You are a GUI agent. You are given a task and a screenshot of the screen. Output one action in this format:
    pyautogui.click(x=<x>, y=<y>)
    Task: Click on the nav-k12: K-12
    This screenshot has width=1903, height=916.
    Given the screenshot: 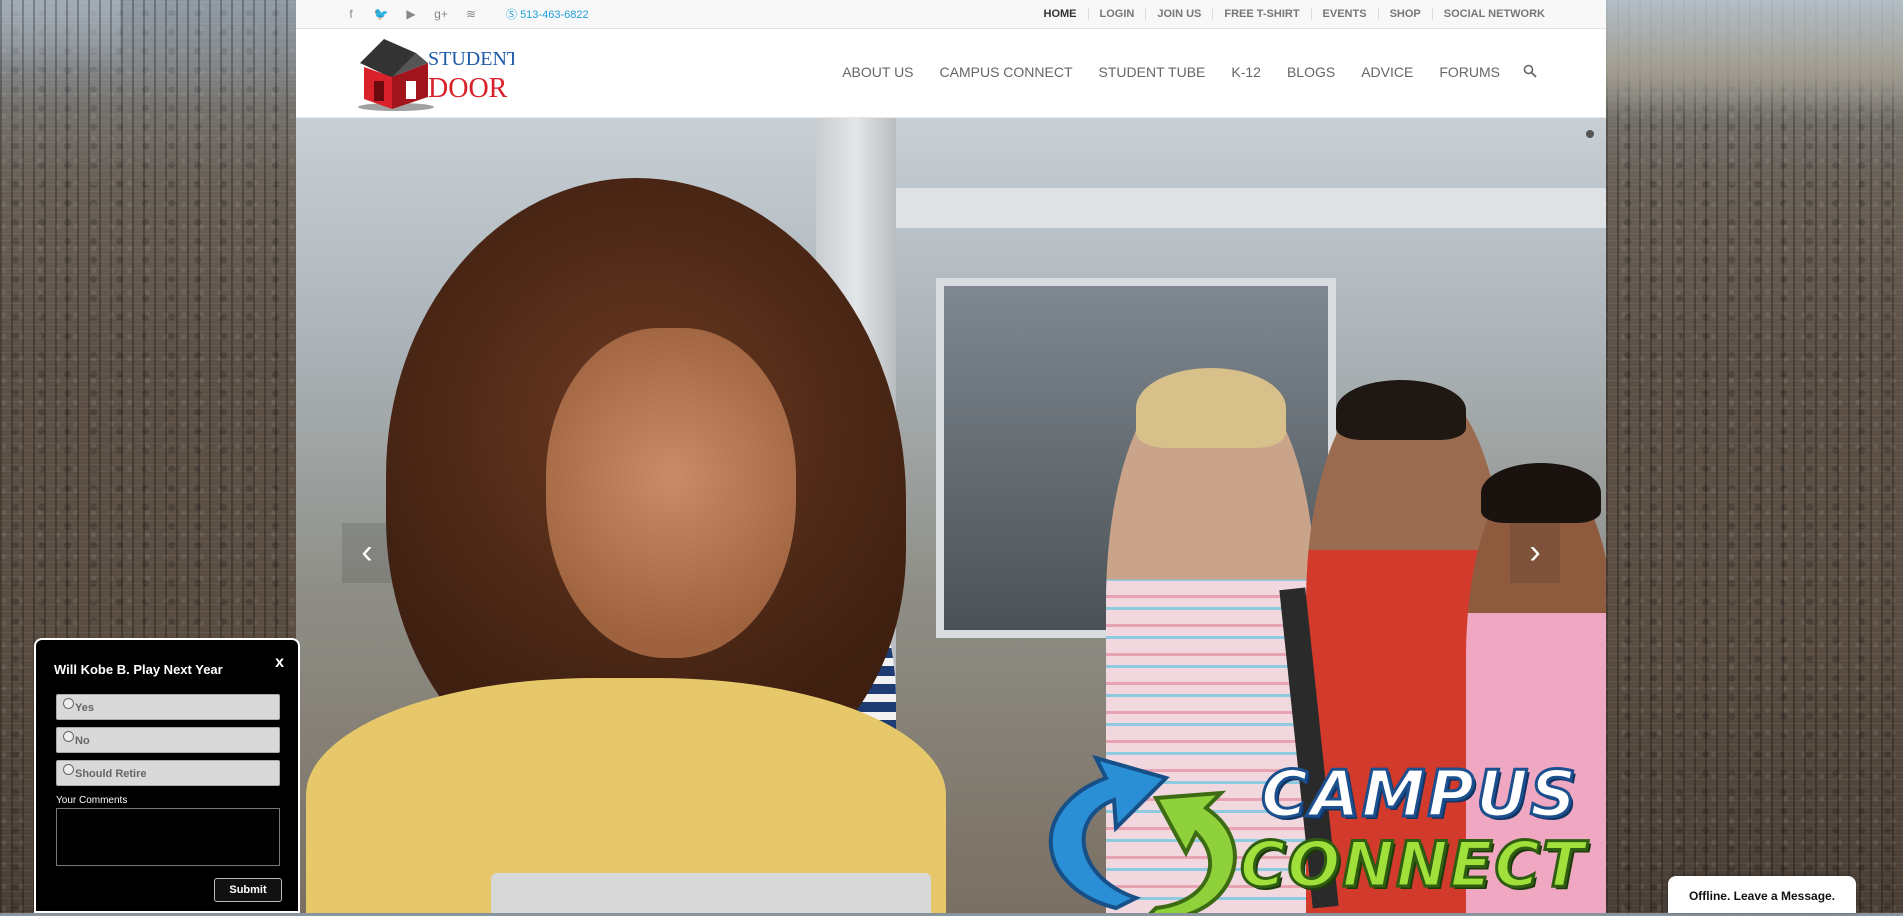 What is the action you would take?
    pyautogui.click(x=1246, y=72)
    